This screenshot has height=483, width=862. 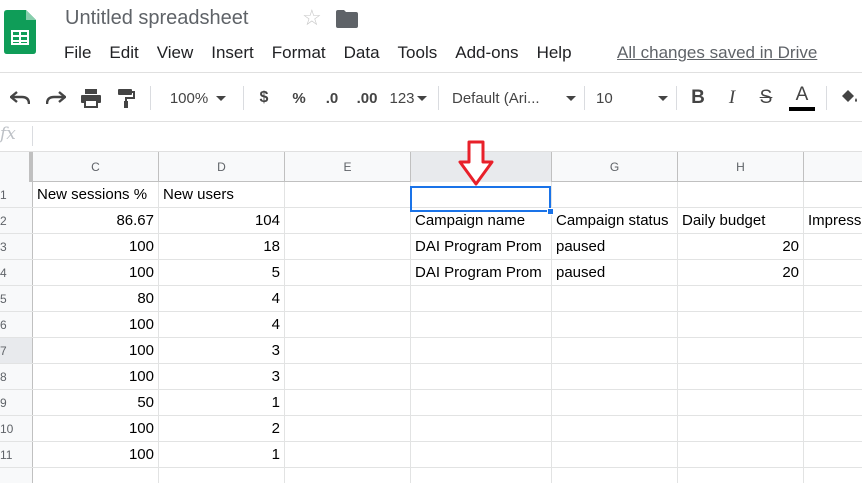 I want to click on sheets-logo-icon, so click(x=20, y=32).